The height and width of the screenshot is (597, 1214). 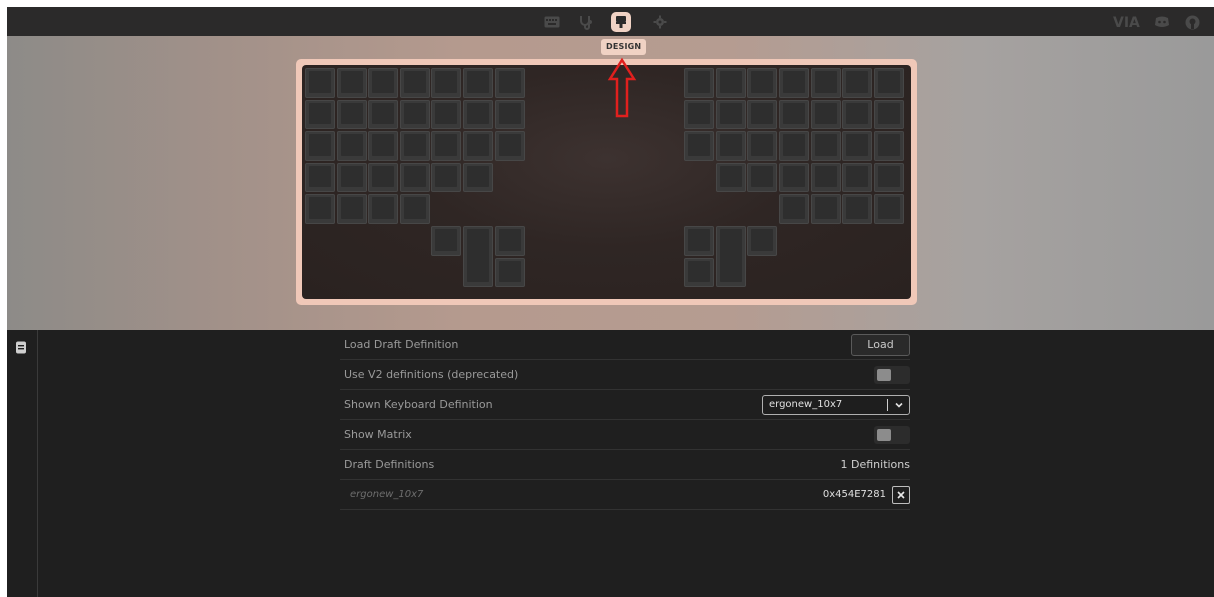 What do you see at coordinates (431, 374) in the screenshot?
I see `use-v2-label: Use V2 definitions (deprecated)` at bounding box center [431, 374].